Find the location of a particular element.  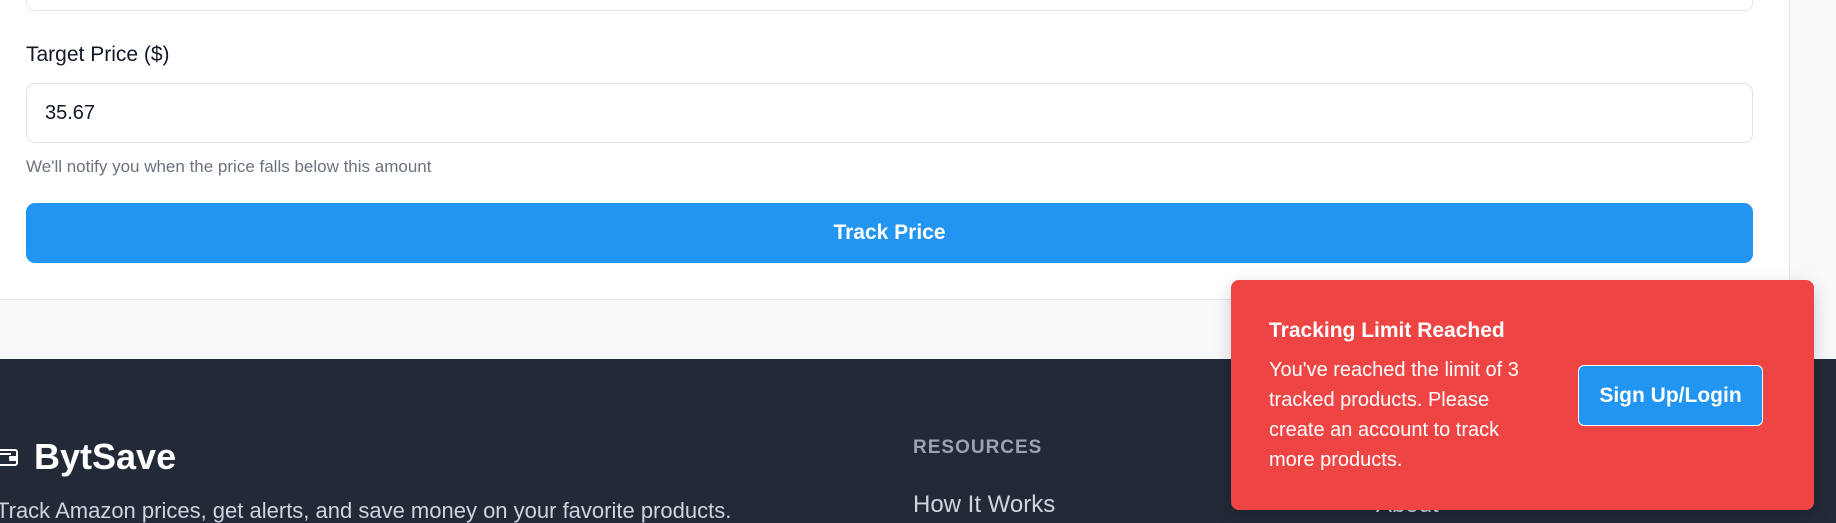

target-price-label: Target Price ($) is located at coordinates (98, 54).